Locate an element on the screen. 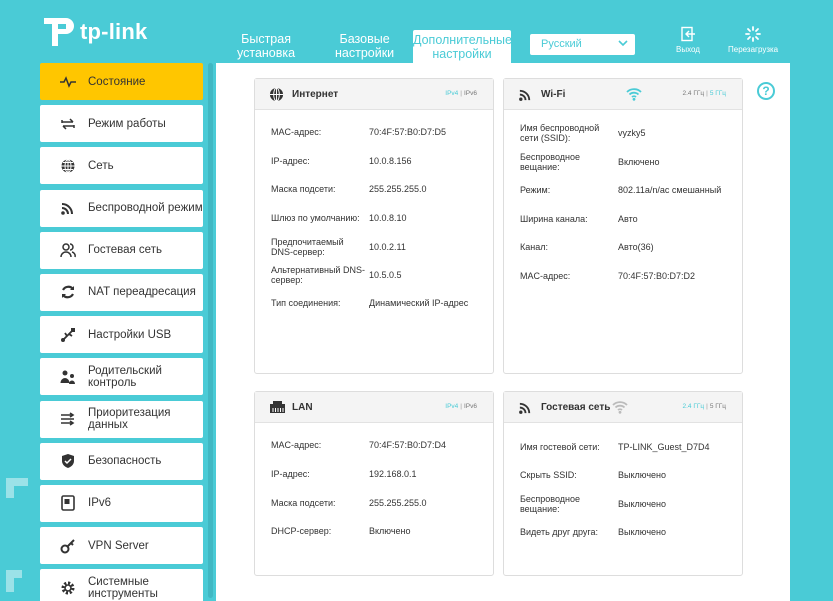 The height and width of the screenshot is (601, 833). tp-link-logo-icon is located at coordinates (59, 32).